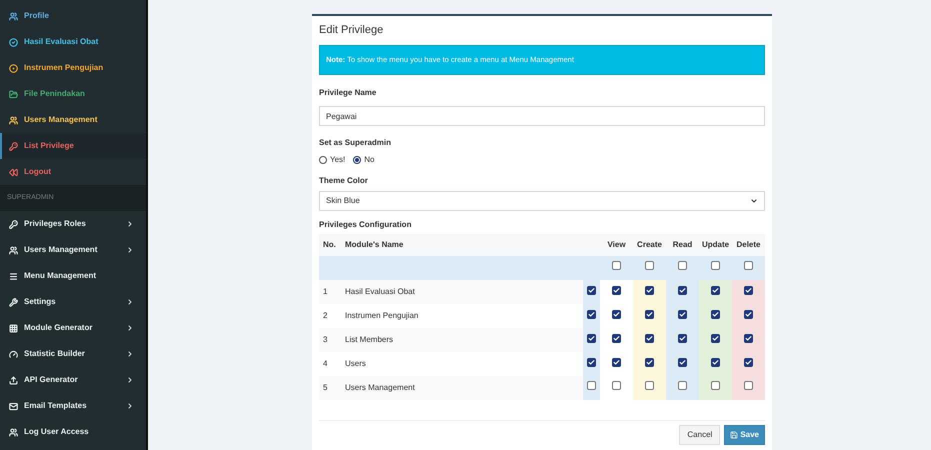  Describe the element at coordinates (13, 276) in the screenshot. I see `menu-icon` at that location.